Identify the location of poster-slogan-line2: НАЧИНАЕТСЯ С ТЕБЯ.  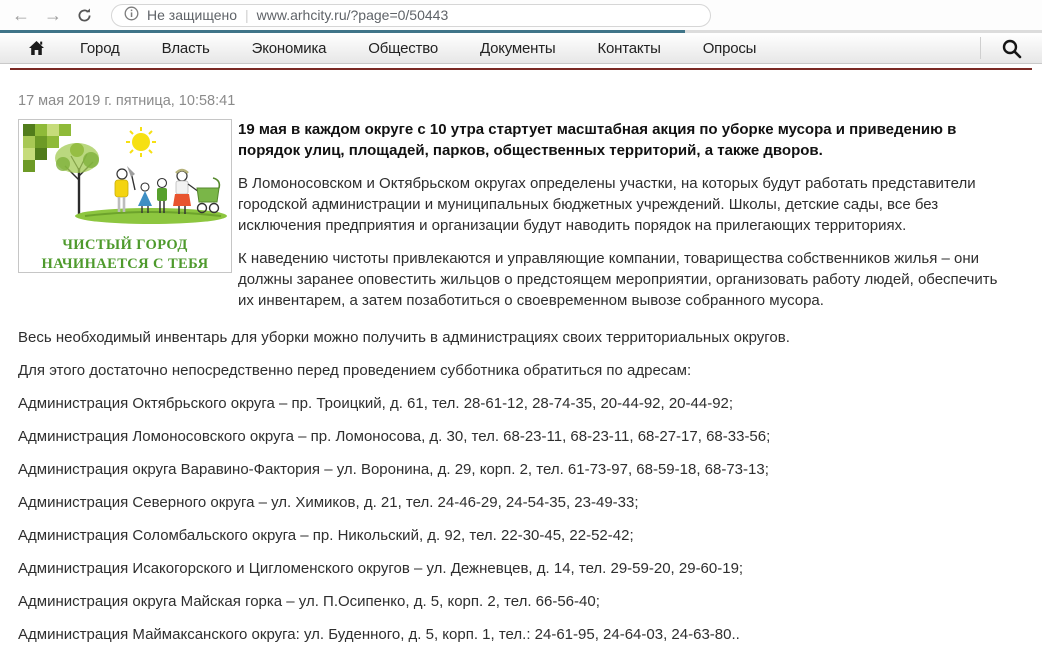
(125, 264).